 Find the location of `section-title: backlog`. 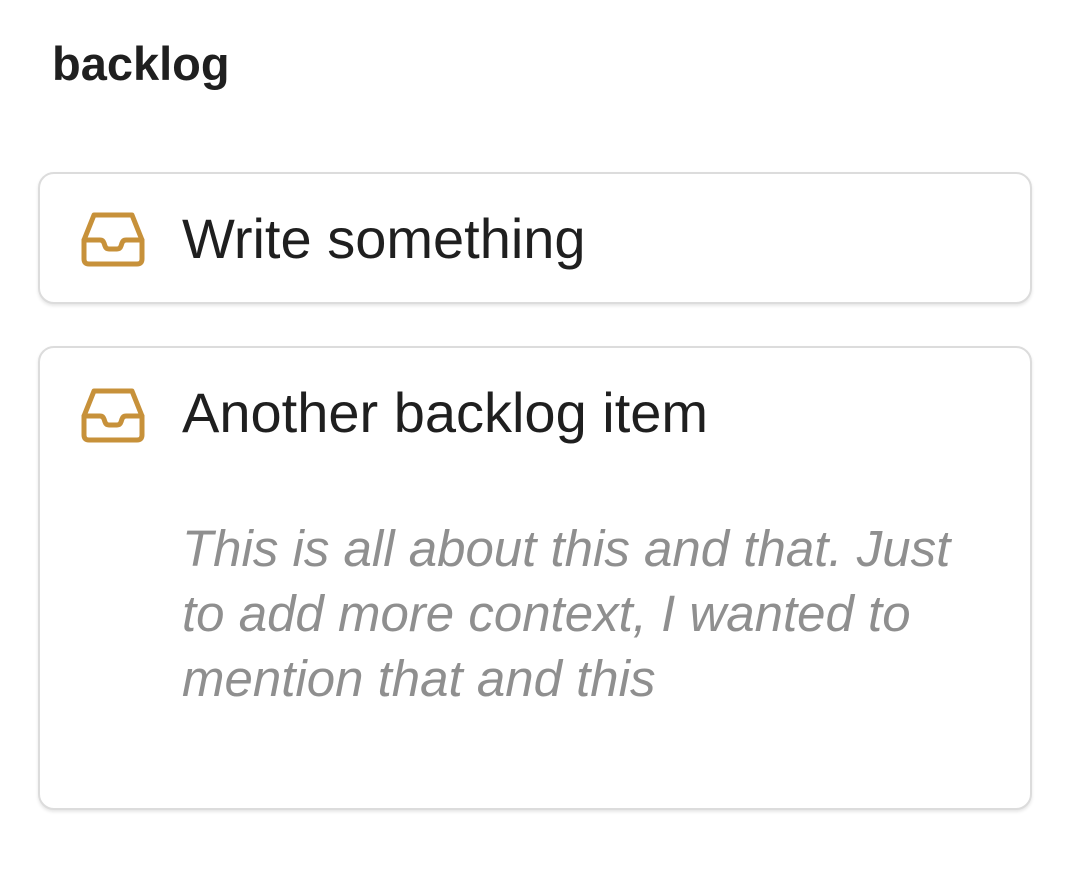

section-title: backlog is located at coordinates (141, 63).